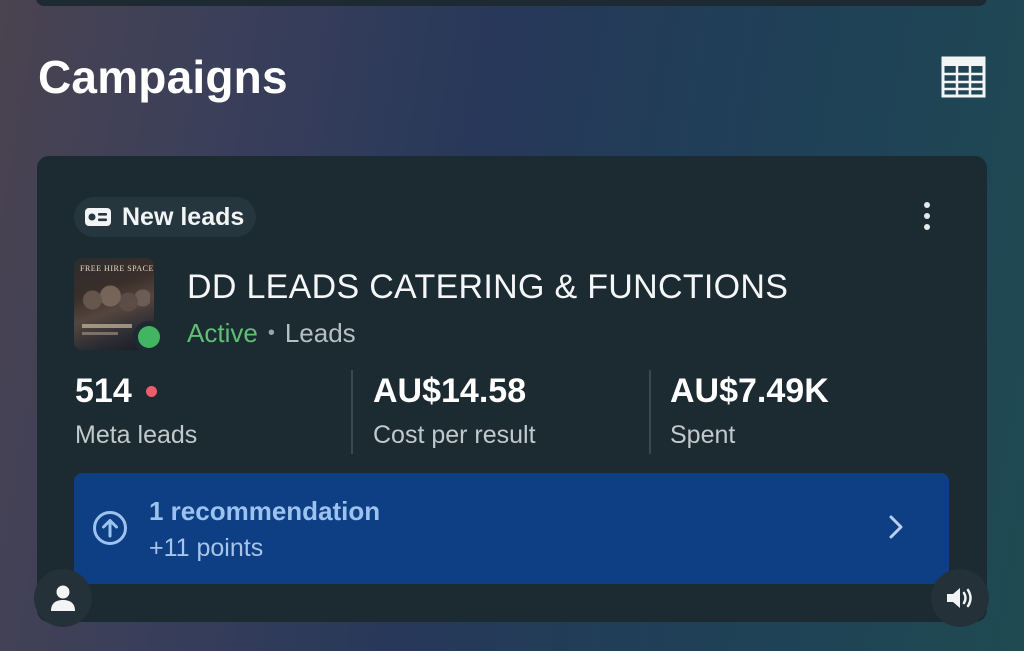  What do you see at coordinates (927, 205) in the screenshot?
I see `more-vertical-icon` at bounding box center [927, 205].